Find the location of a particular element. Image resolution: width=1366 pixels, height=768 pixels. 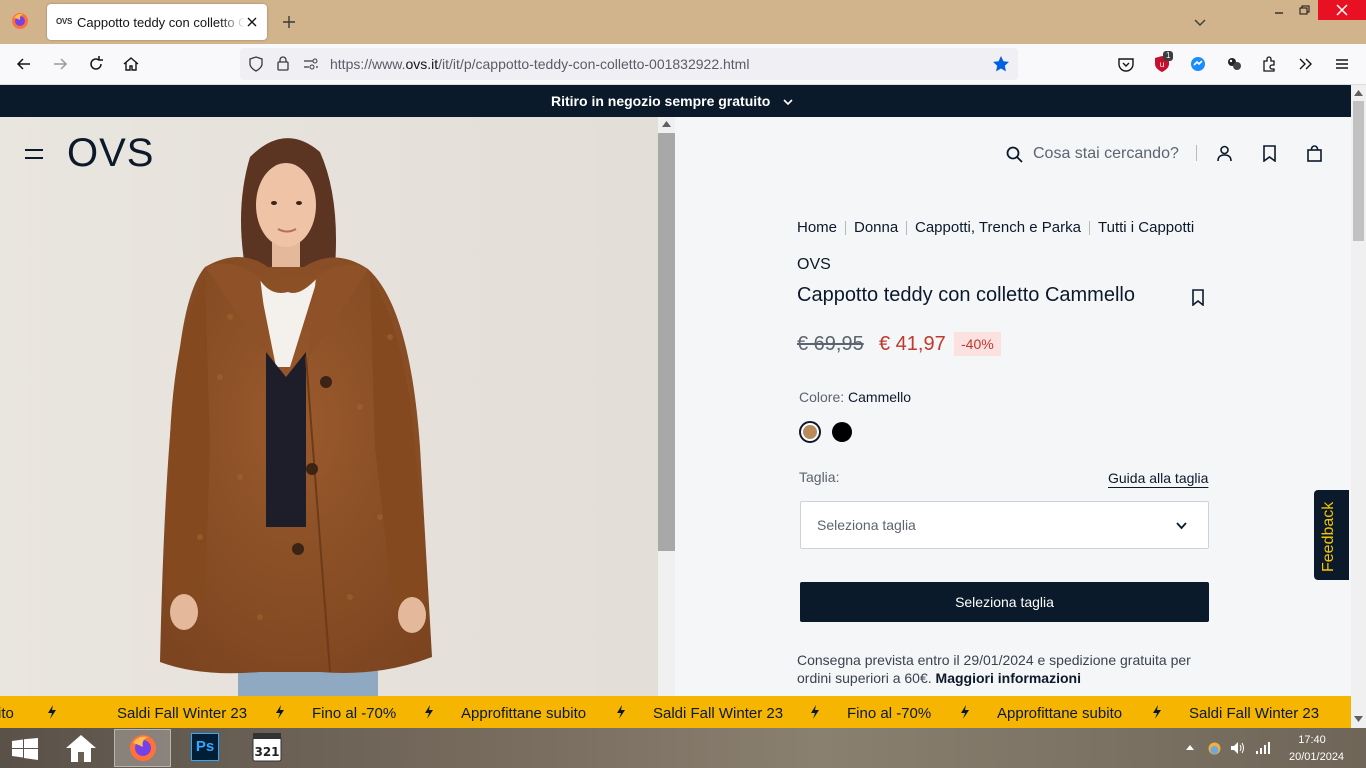

extensions-puzzle-icon is located at coordinates (1270, 64).